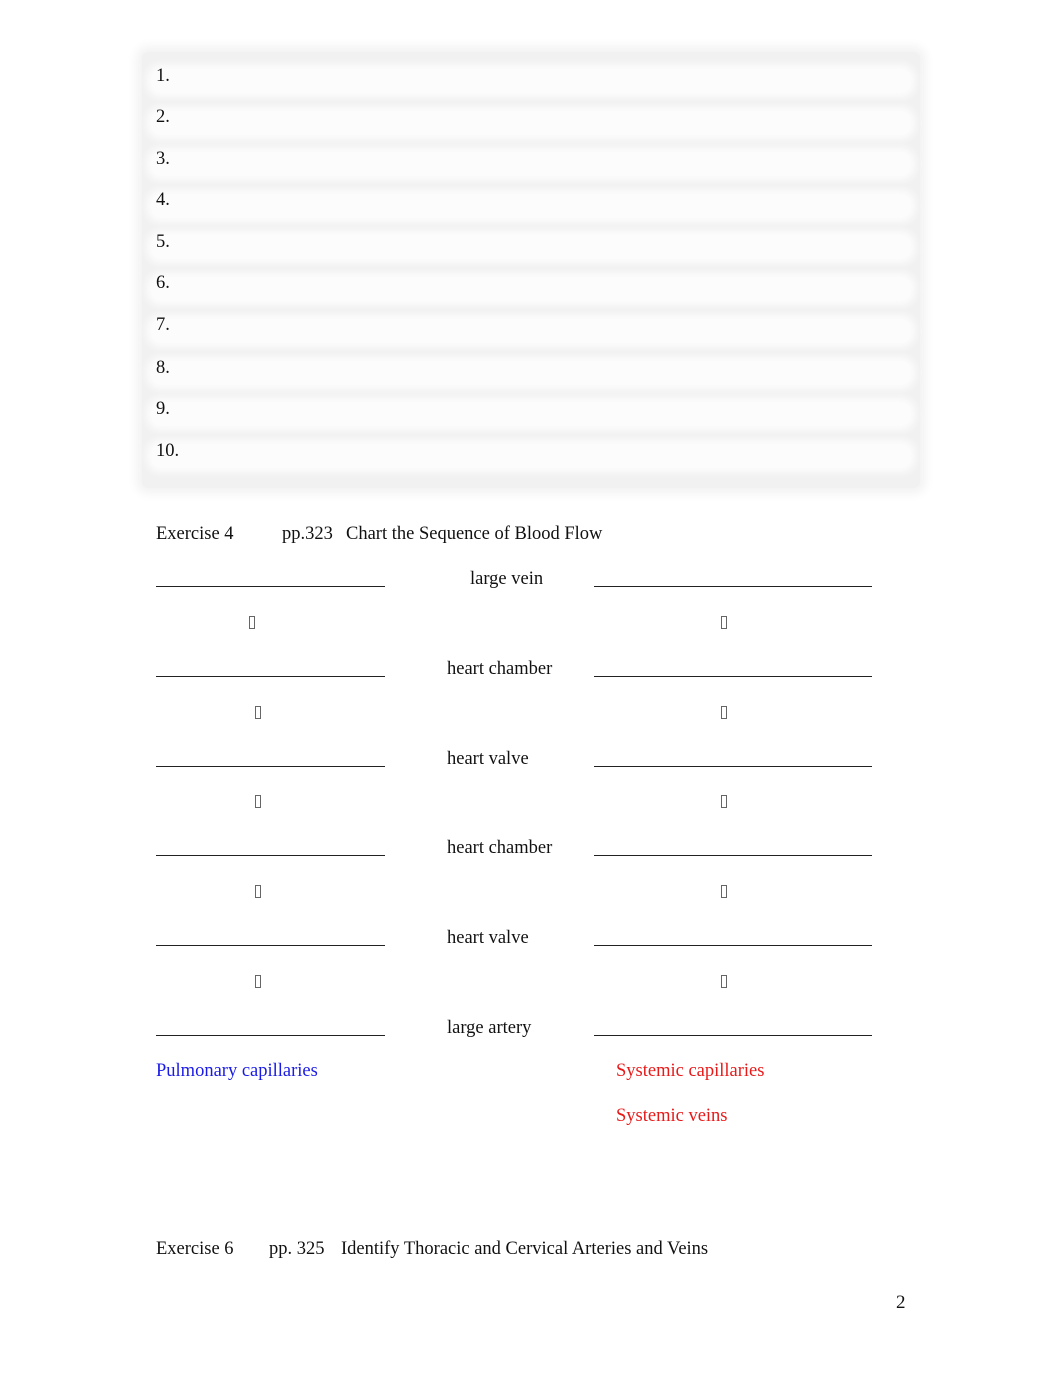 This screenshot has height=1376, width=1062. Describe the element at coordinates (690, 1071) in the screenshot. I see `systemic-capillaries-label: Systemic capillaries` at that location.